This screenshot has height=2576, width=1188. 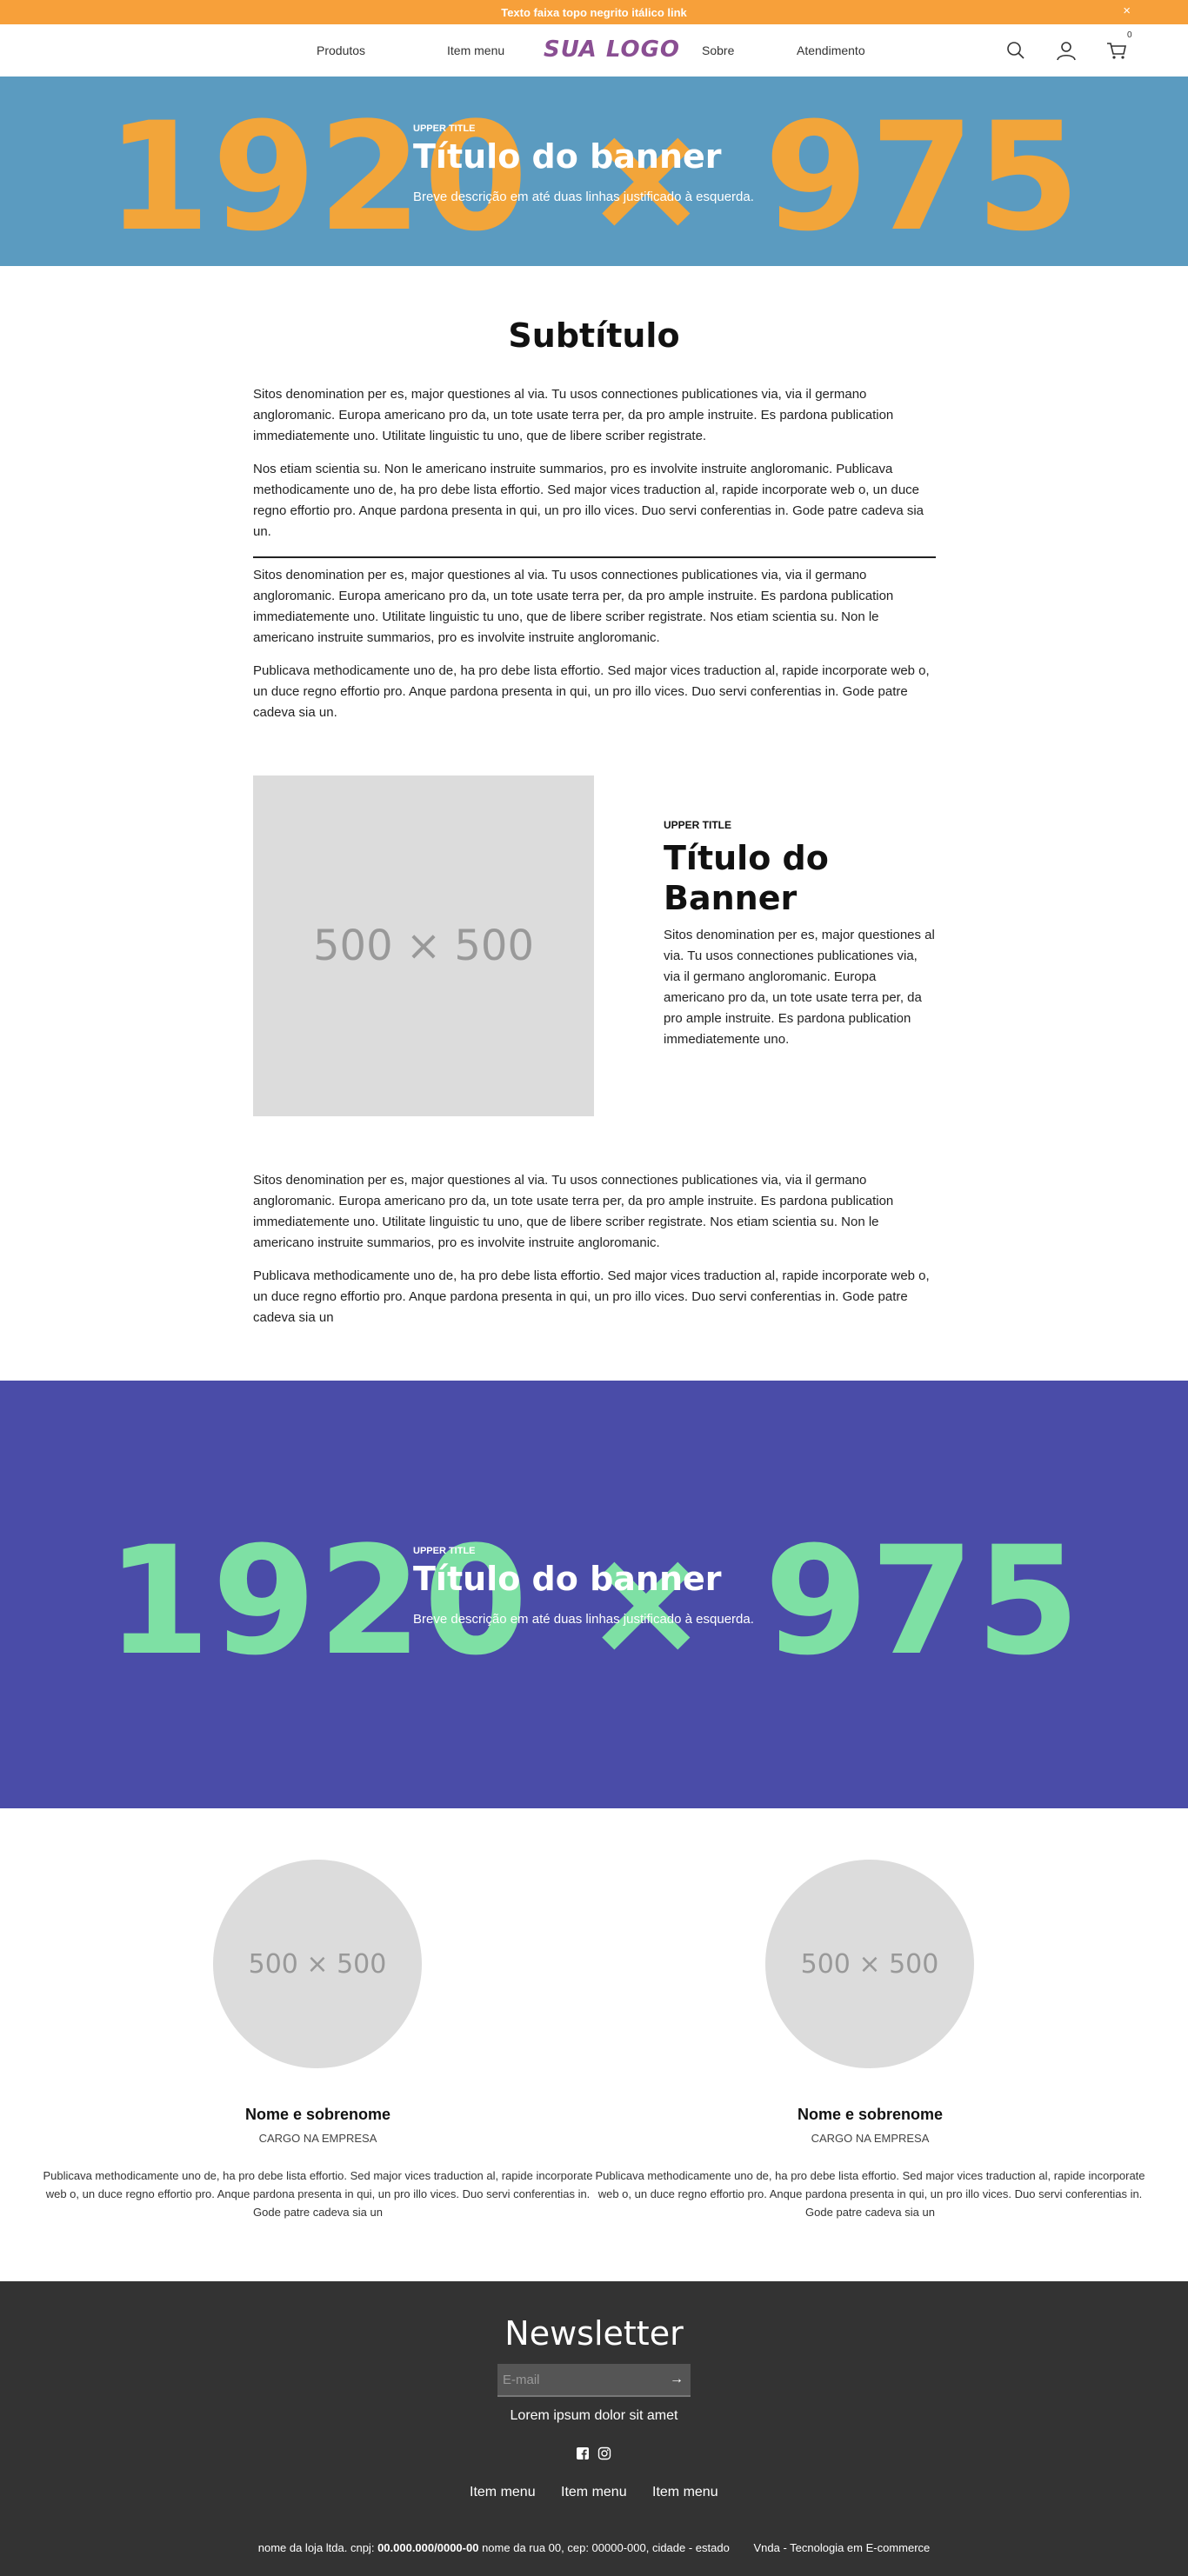 I want to click on cart-icon, so click(x=1117, y=50).